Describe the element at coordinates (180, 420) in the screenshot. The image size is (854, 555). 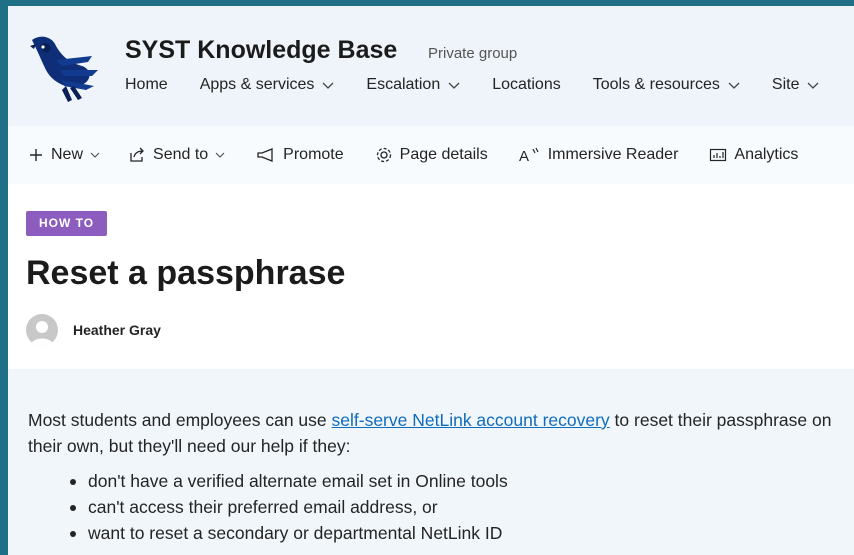
I see `intro-text-start: Most students and employees can use` at that location.